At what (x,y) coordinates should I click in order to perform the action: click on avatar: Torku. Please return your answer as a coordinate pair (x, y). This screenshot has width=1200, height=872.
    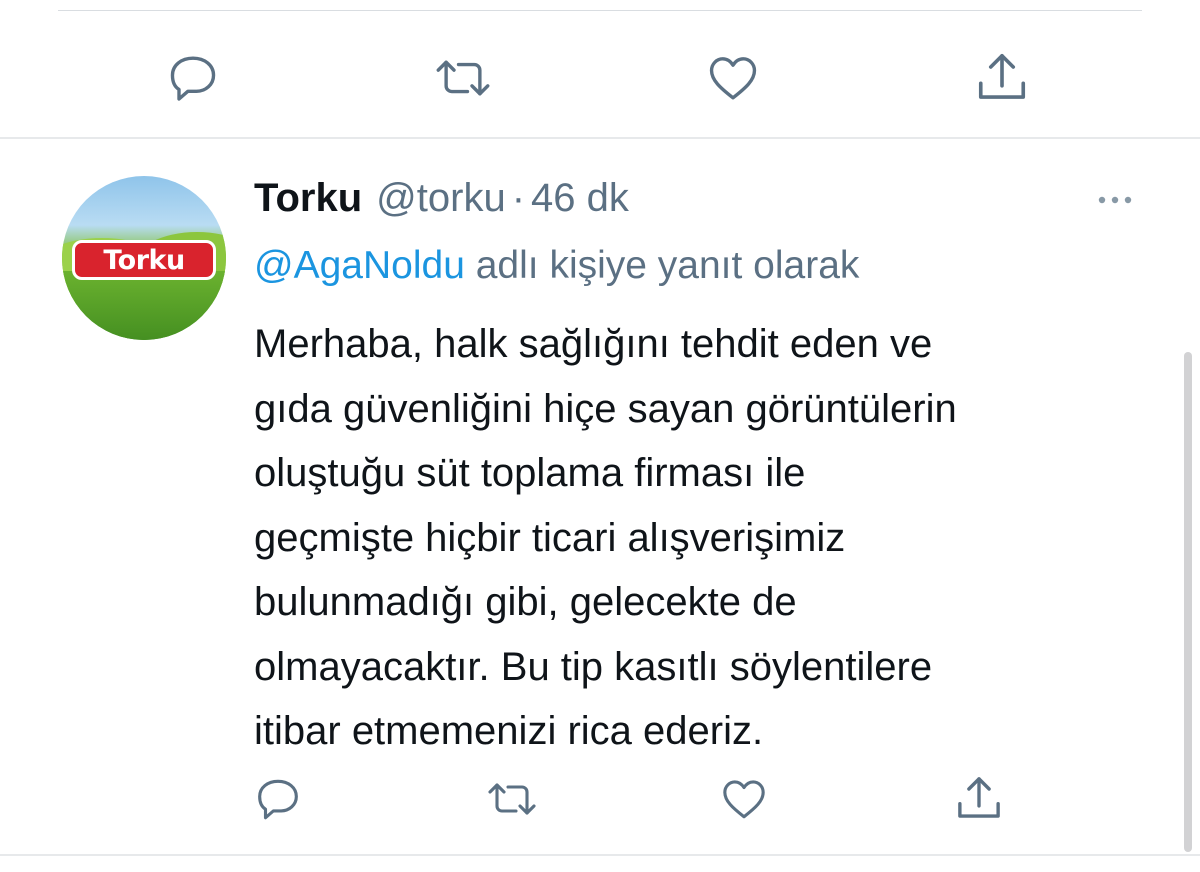
    Looking at the image, I should click on (144, 258).